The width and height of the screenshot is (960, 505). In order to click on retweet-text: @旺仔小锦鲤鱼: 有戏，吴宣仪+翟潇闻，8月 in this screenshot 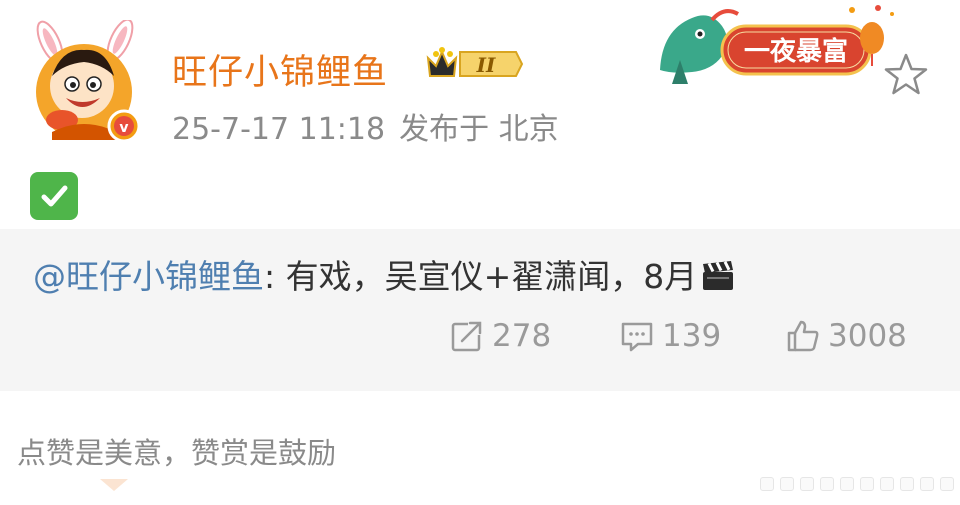, I will do `click(384, 275)`.